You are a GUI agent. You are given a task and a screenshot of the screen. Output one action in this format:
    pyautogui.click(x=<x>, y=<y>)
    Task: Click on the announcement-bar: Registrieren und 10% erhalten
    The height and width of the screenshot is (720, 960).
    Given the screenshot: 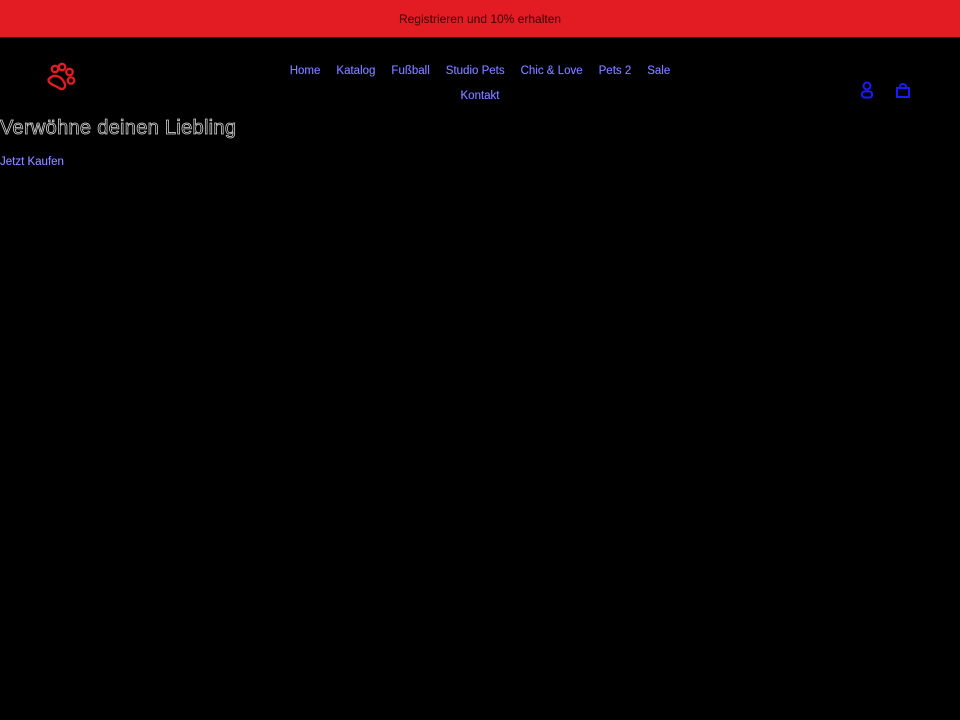 What is the action you would take?
    pyautogui.click(x=480, y=19)
    